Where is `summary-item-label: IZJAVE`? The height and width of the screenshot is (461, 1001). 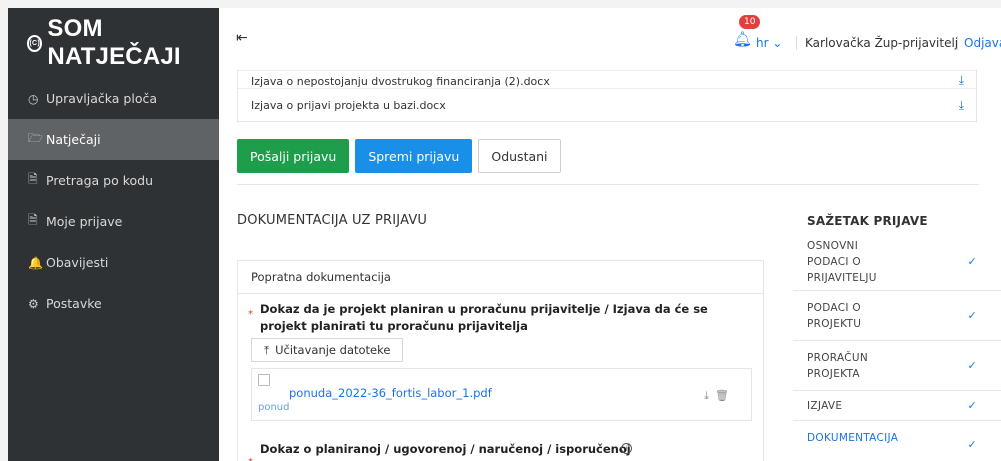 summary-item-label: IZJAVE is located at coordinates (825, 405).